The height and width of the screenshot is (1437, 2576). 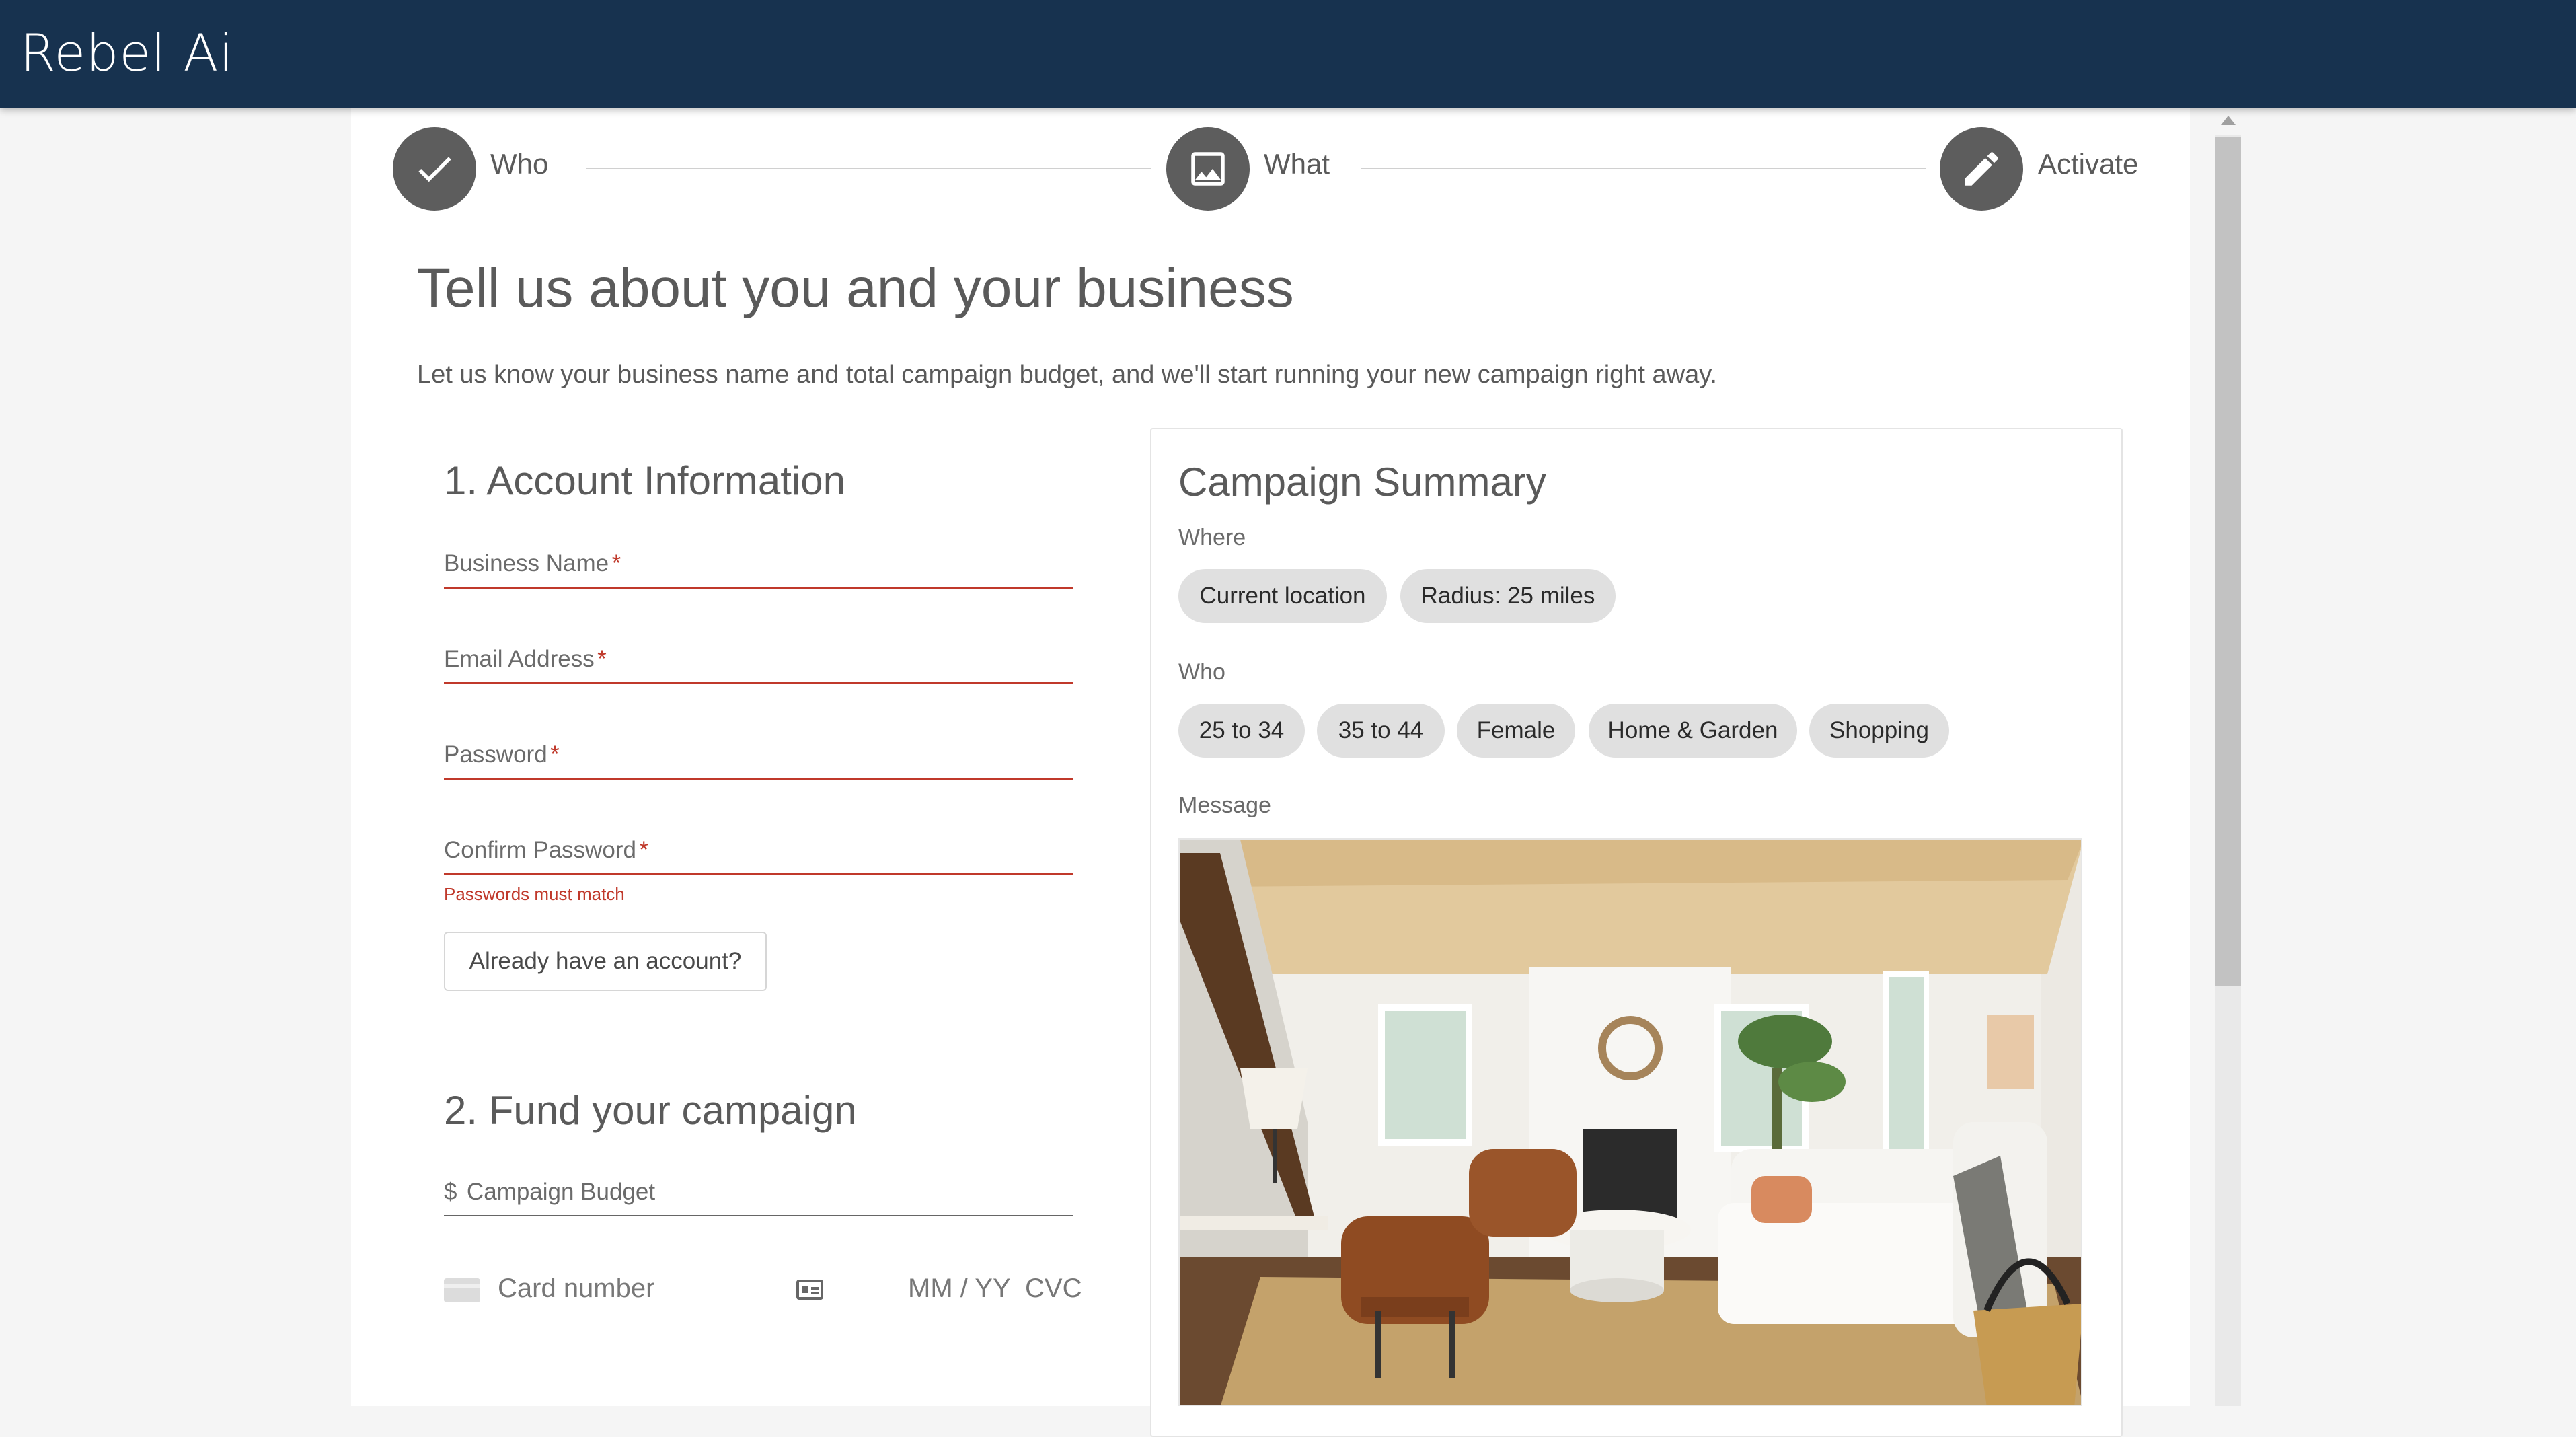 I want to click on chip-home-garden: Home & Garden, so click(x=1693, y=731).